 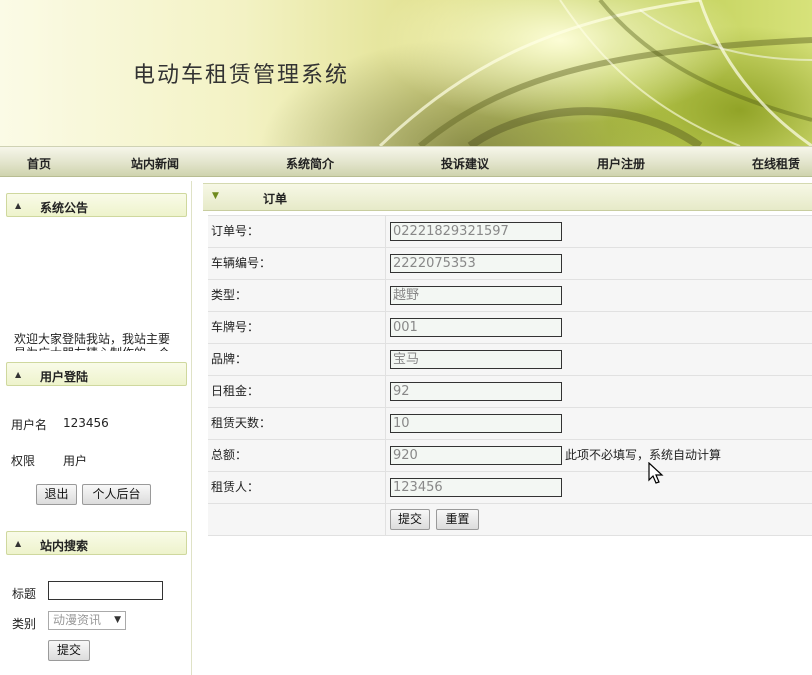 I want to click on search-title: 站内搜索, so click(x=64, y=546).